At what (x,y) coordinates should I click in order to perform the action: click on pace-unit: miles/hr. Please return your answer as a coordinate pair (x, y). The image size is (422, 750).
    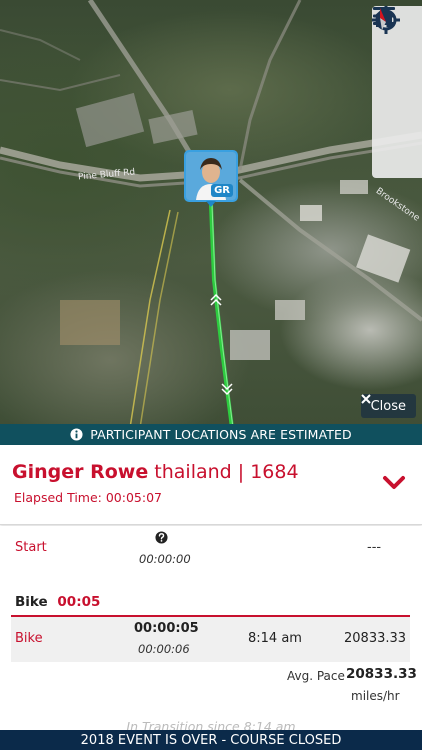
    Looking at the image, I should click on (375, 696).